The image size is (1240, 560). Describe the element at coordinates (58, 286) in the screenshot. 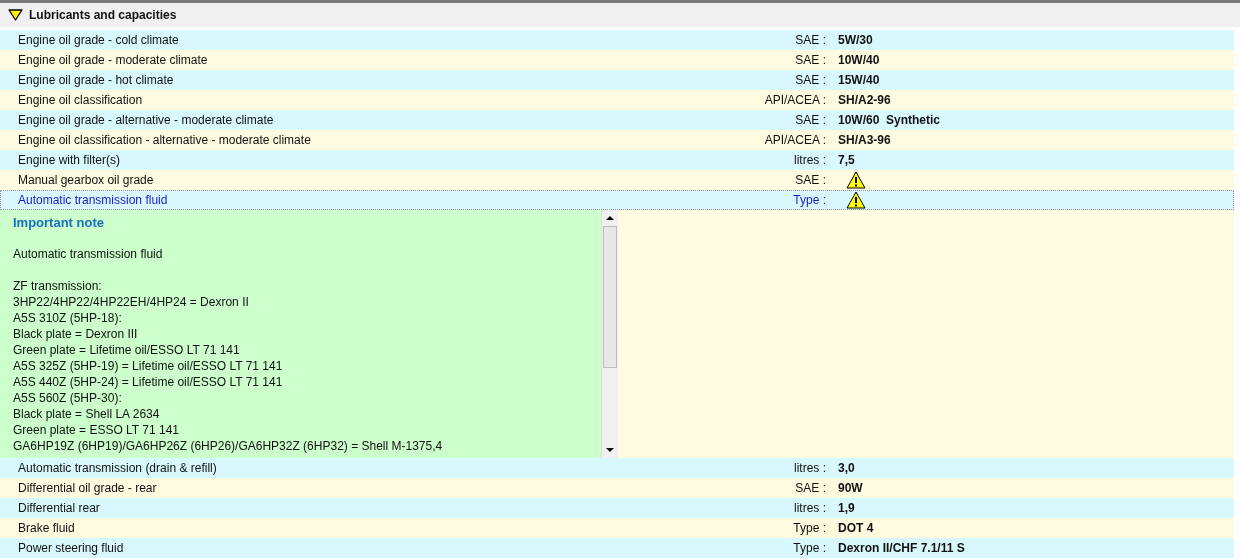

I see `note-line: ZF transmission:` at that location.